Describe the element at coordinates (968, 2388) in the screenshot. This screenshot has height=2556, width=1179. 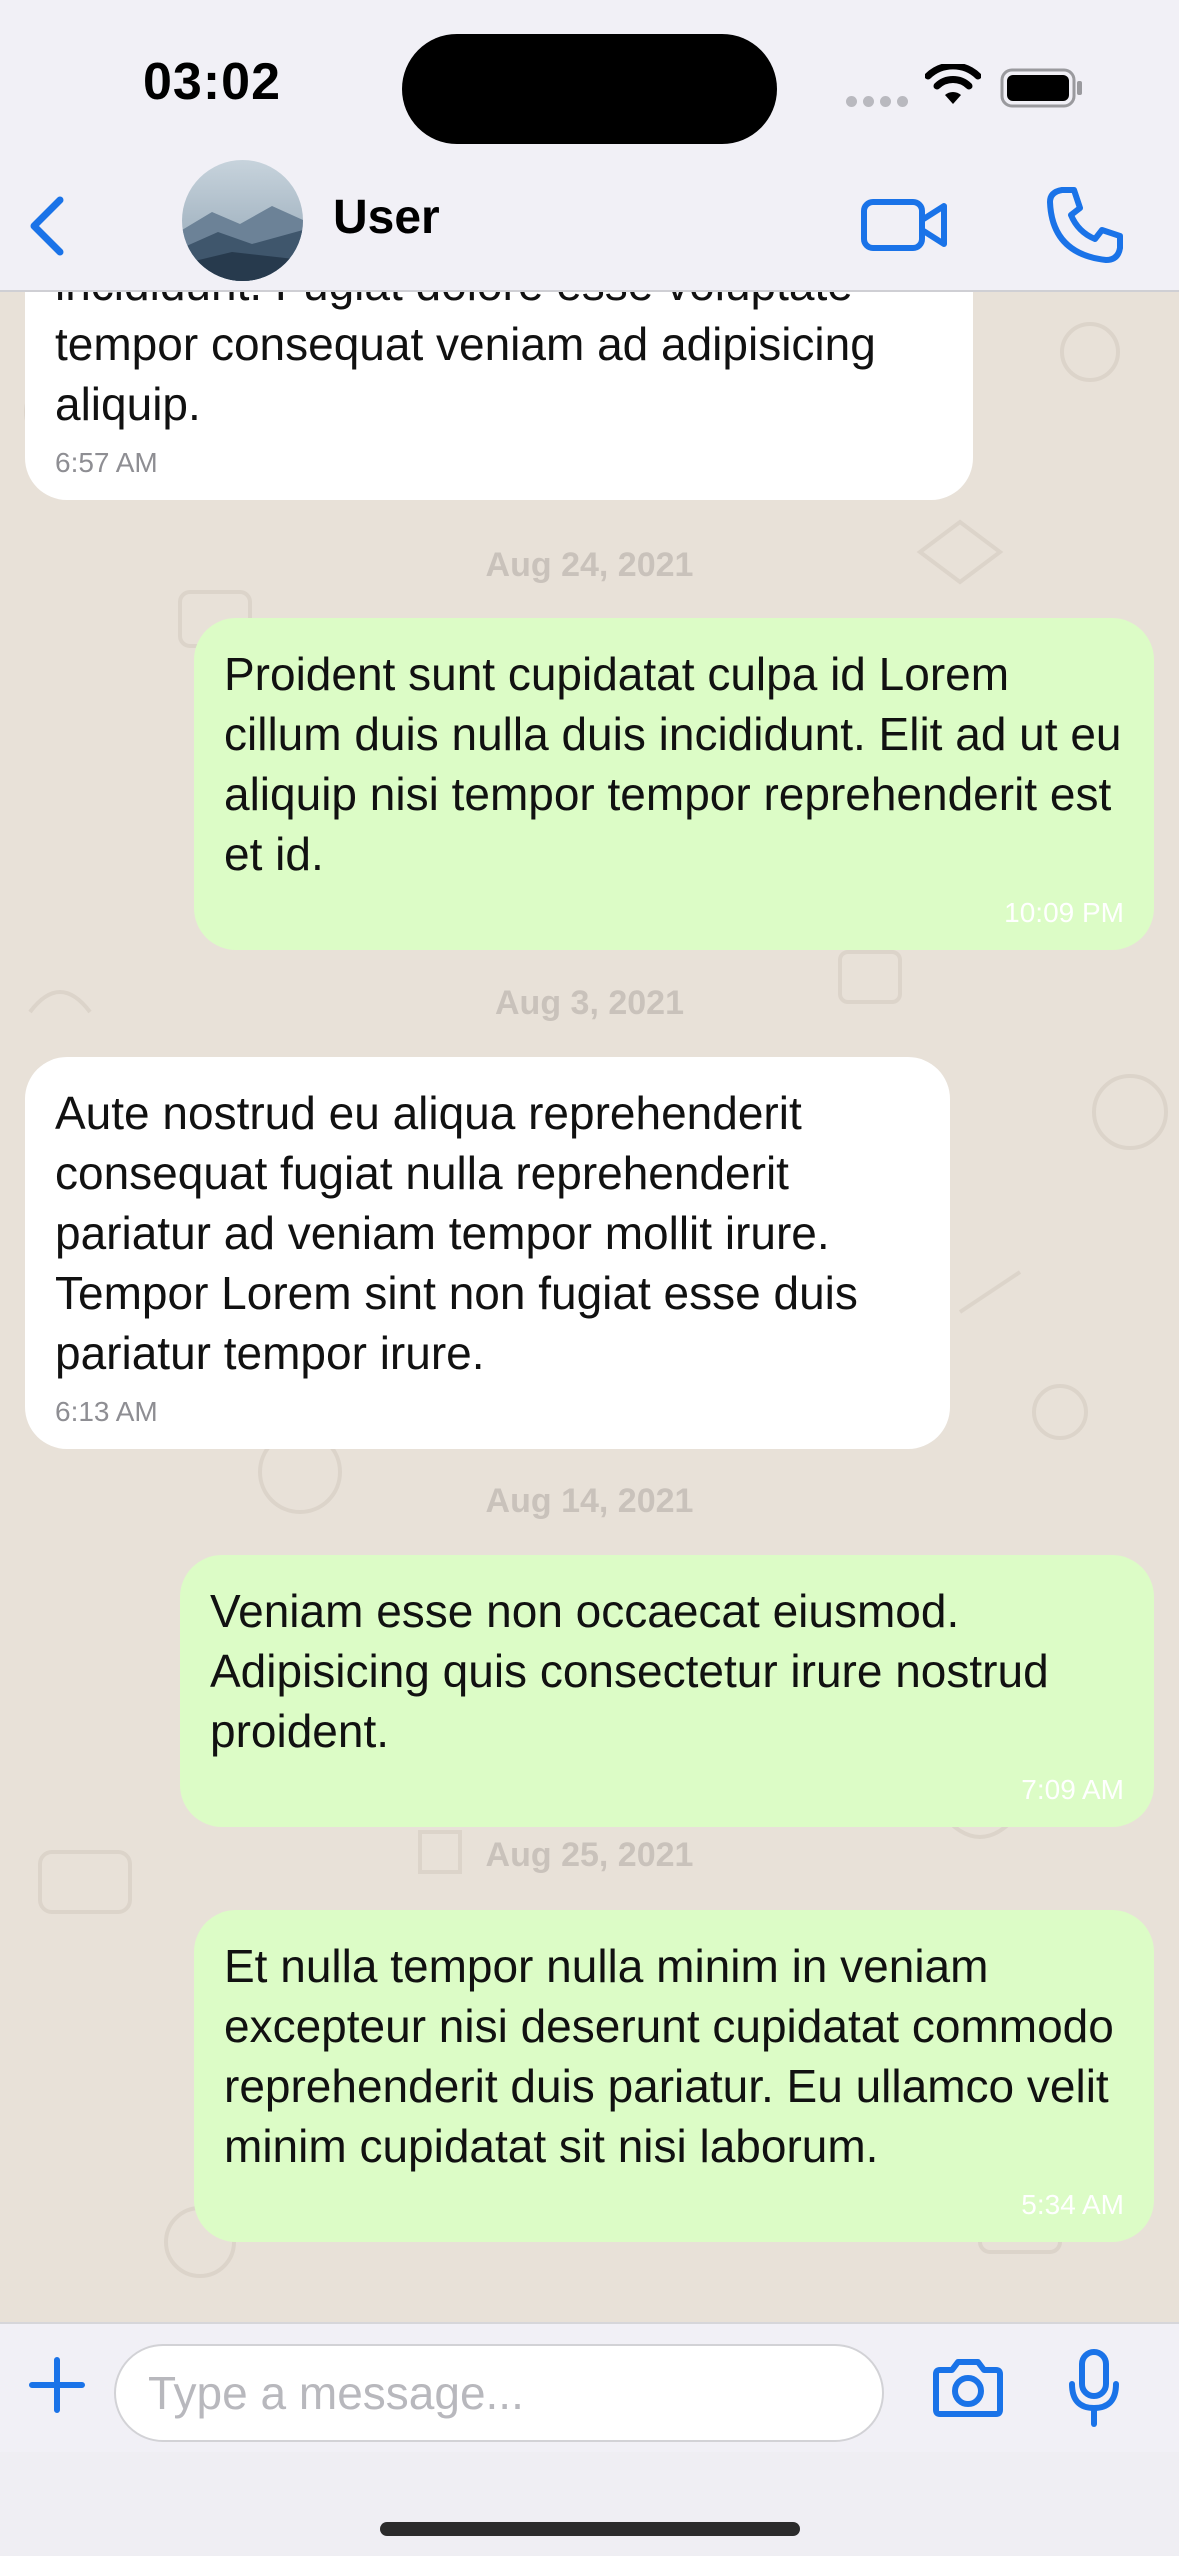
I see `camera-icon` at that location.